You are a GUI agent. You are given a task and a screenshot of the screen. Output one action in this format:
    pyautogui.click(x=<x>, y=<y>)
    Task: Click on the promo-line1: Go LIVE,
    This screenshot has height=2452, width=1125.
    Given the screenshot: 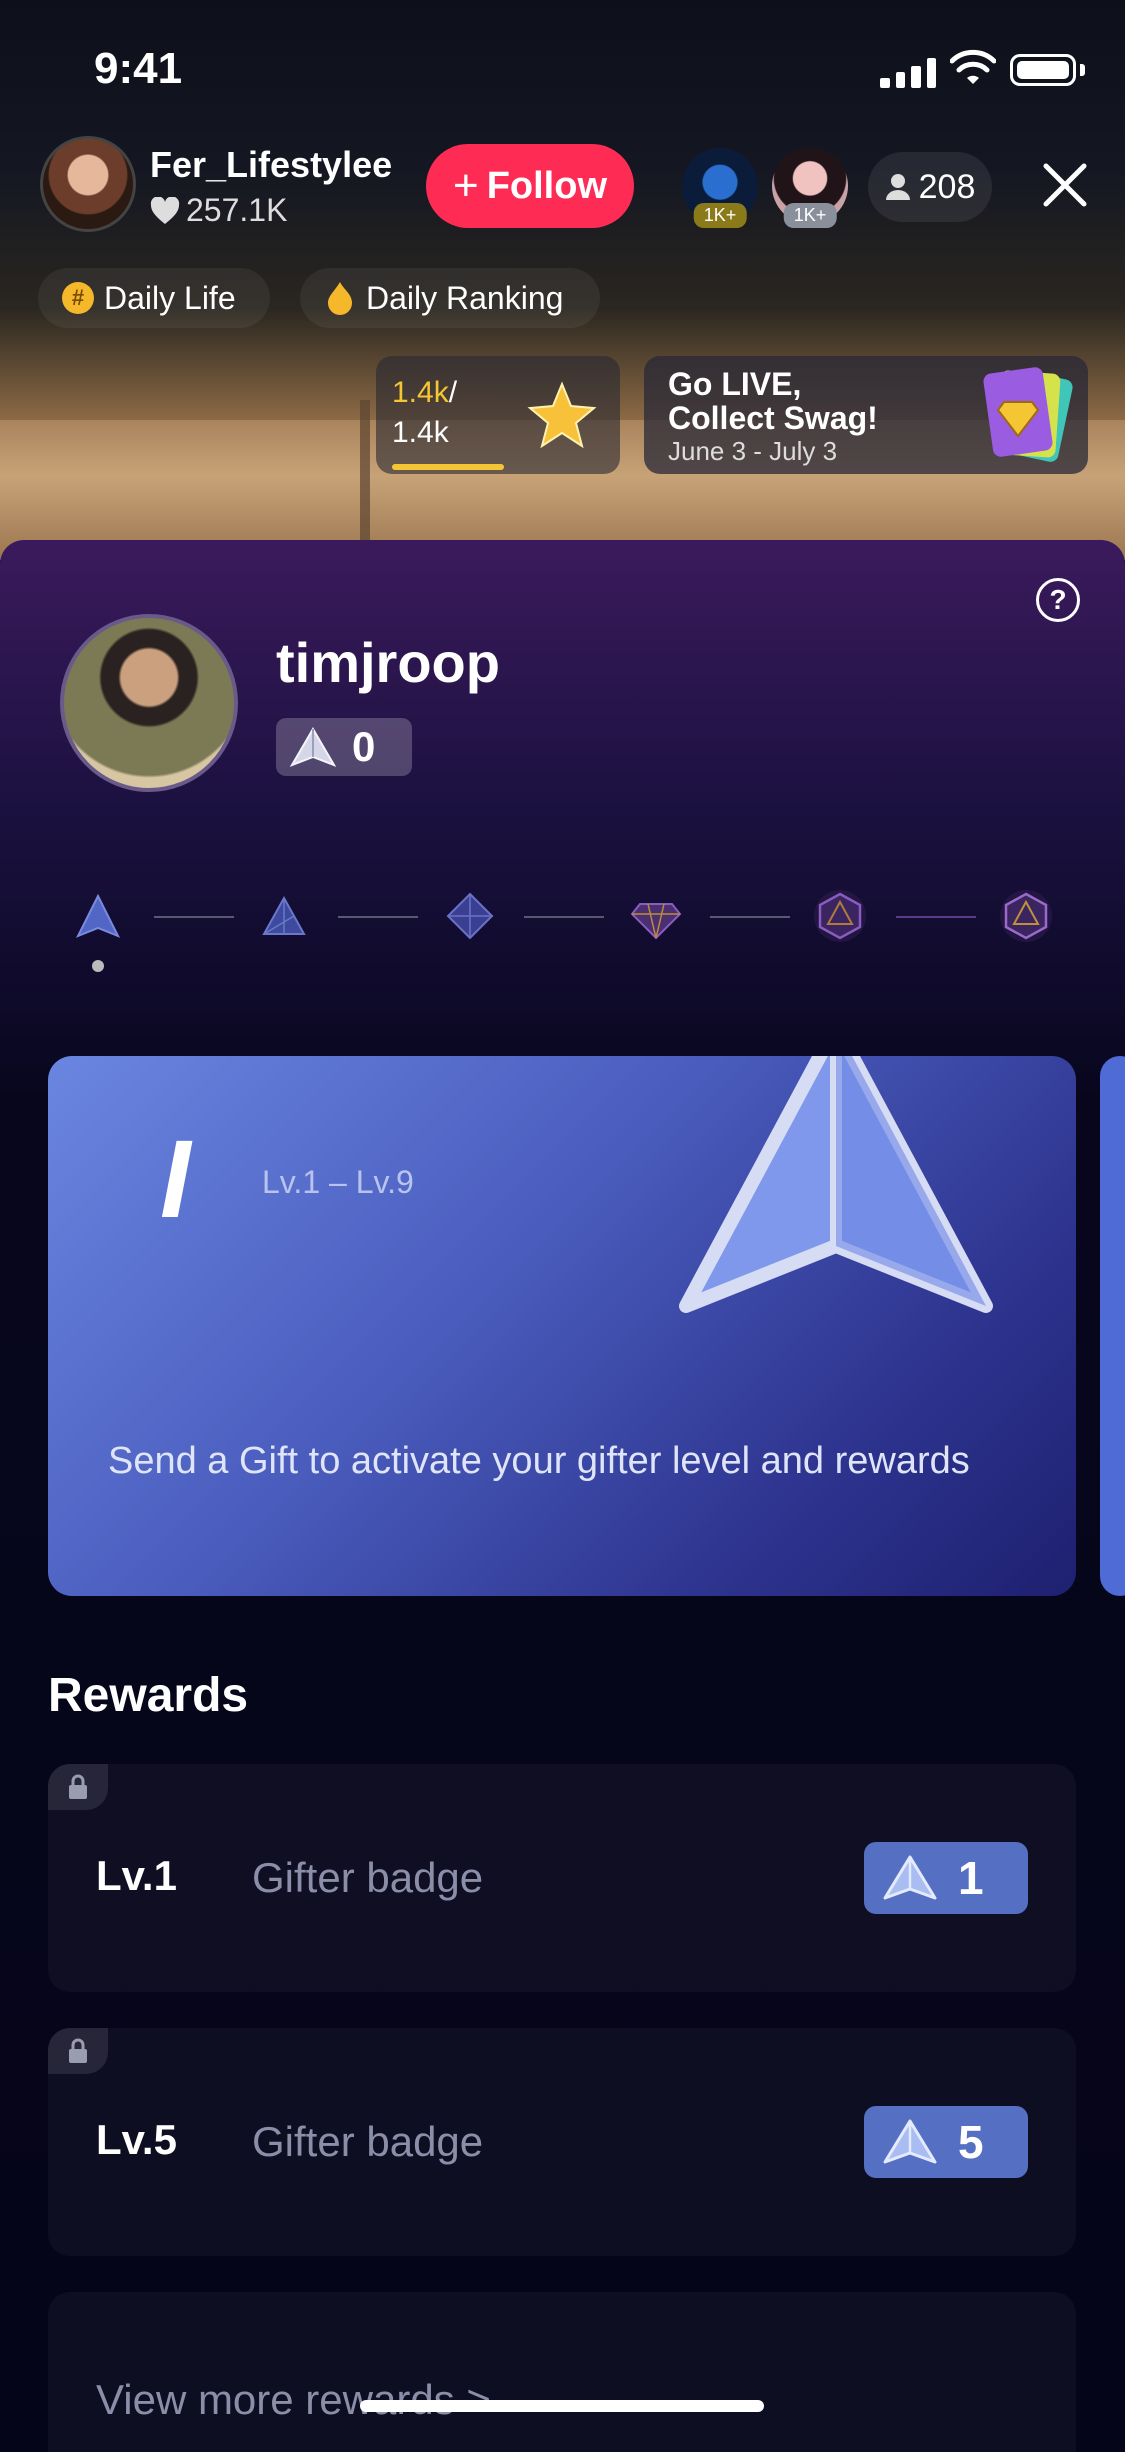 What is the action you would take?
    pyautogui.click(x=735, y=384)
    